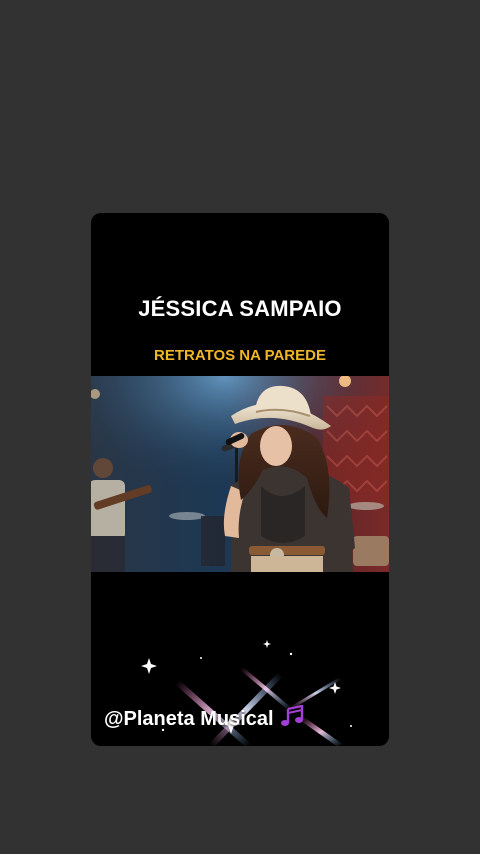 This screenshot has width=480, height=854. What do you see at coordinates (240, 308) in the screenshot?
I see `artist-title: JÉSSICA SAMPAIO` at bounding box center [240, 308].